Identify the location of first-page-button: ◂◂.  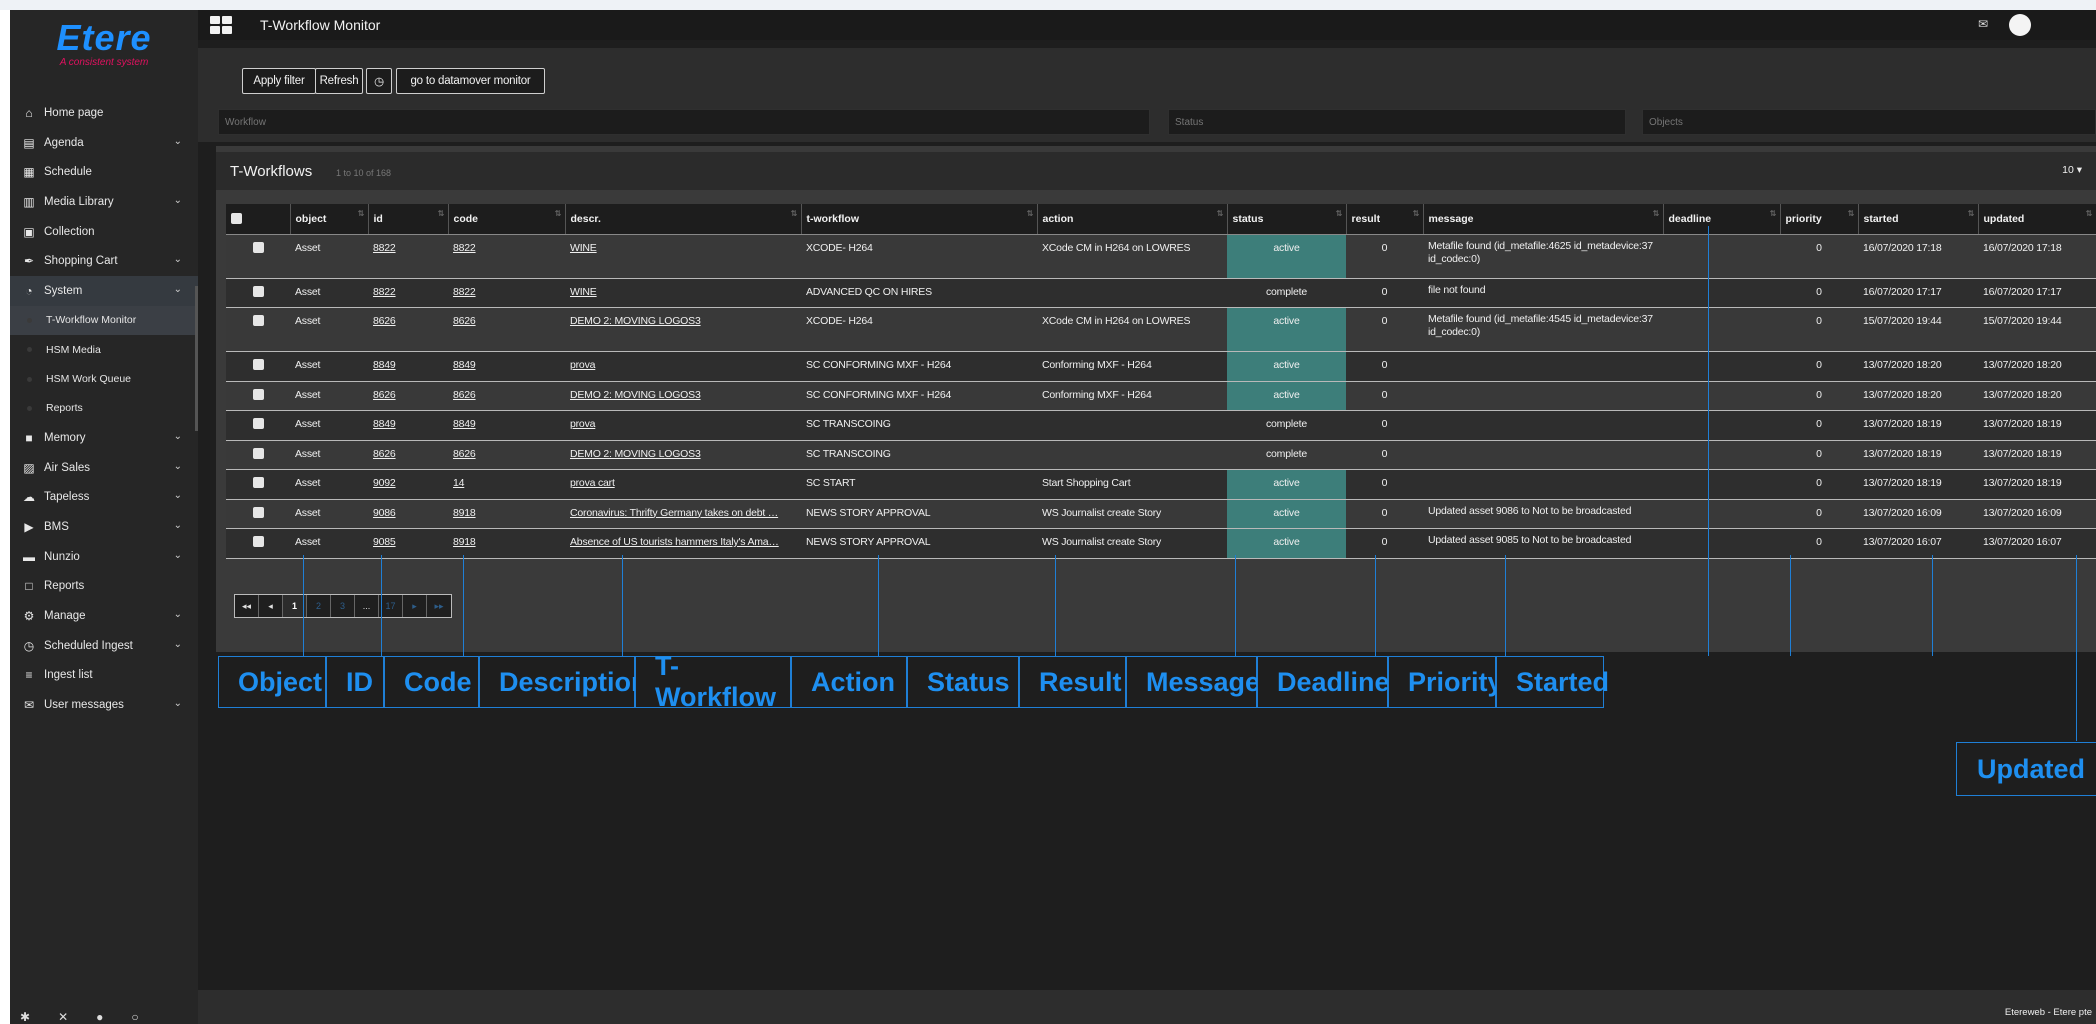
(247, 606).